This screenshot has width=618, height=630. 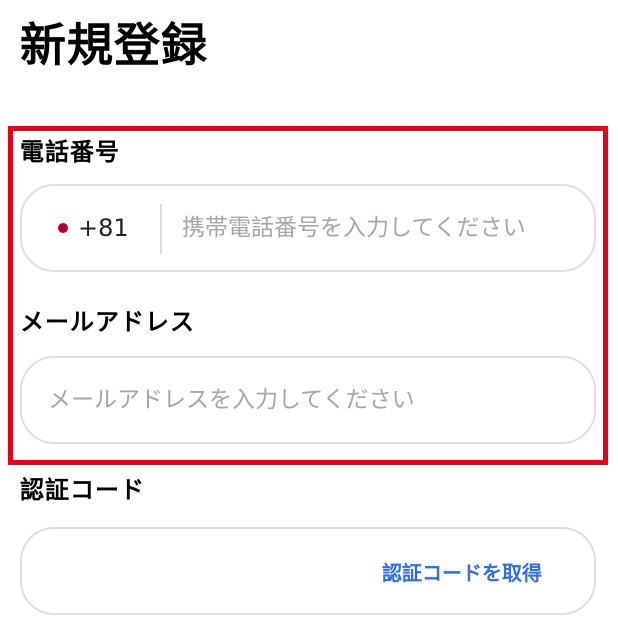 I want to click on country-code-text: +81, so click(x=103, y=228).